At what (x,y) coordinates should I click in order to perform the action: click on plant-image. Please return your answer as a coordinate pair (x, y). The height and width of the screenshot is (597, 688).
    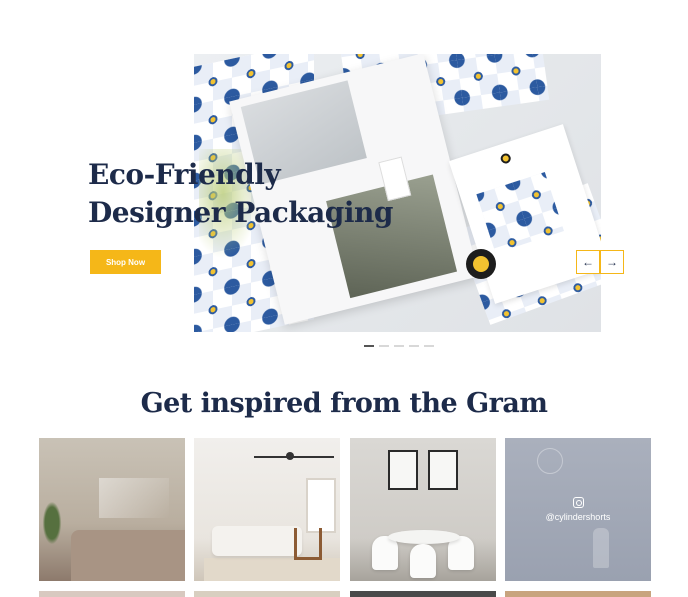
    Looking at the image, I should click on (52, 523).